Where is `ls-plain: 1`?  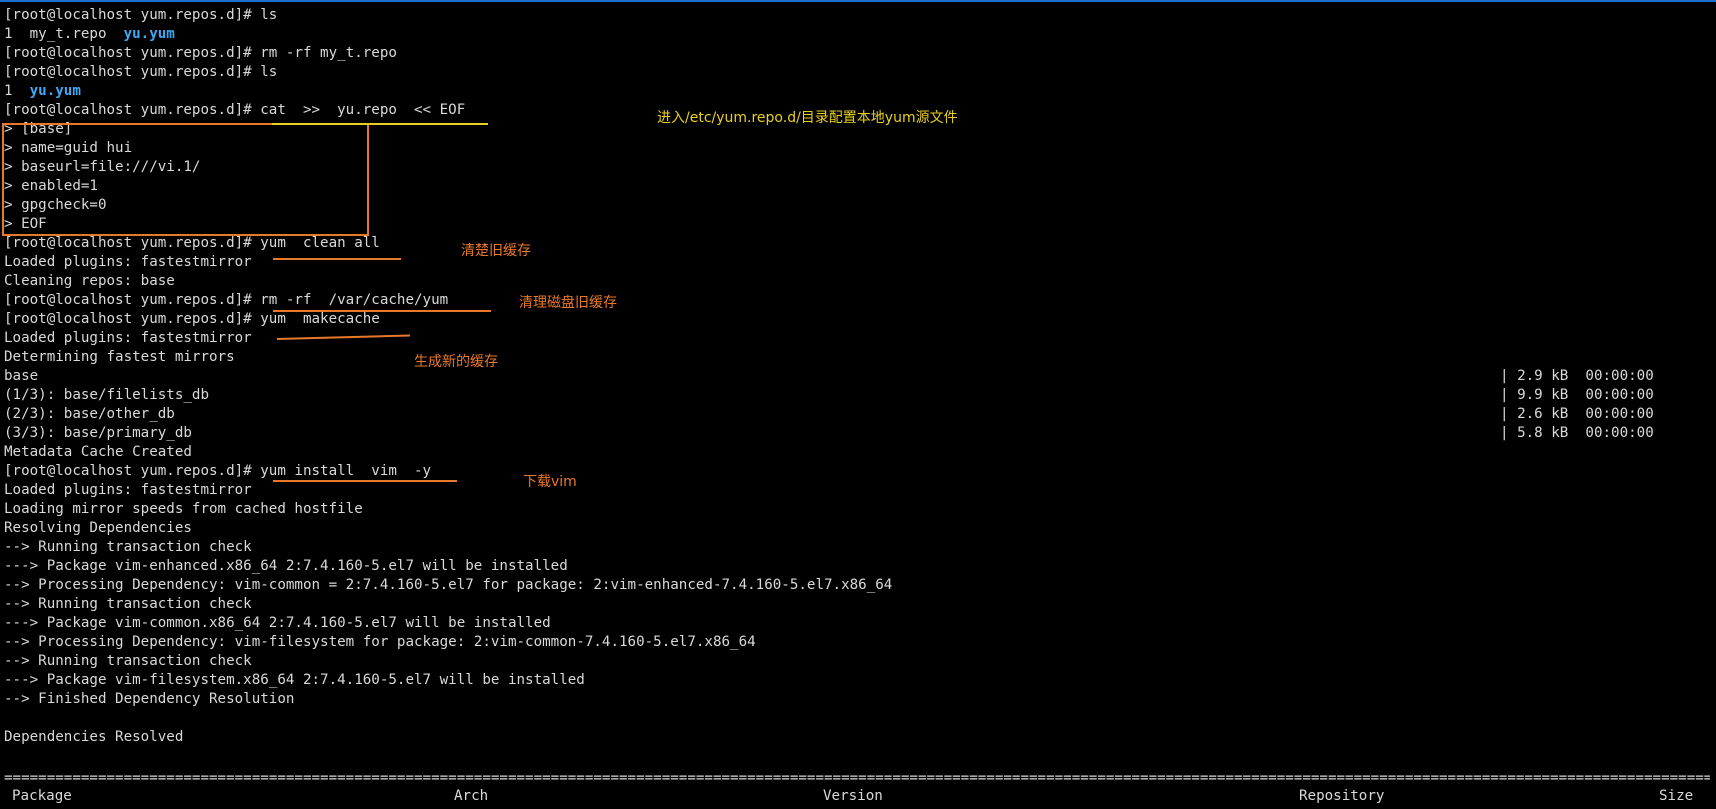 ls-plain: 1 is located at coordinates (17, 91).